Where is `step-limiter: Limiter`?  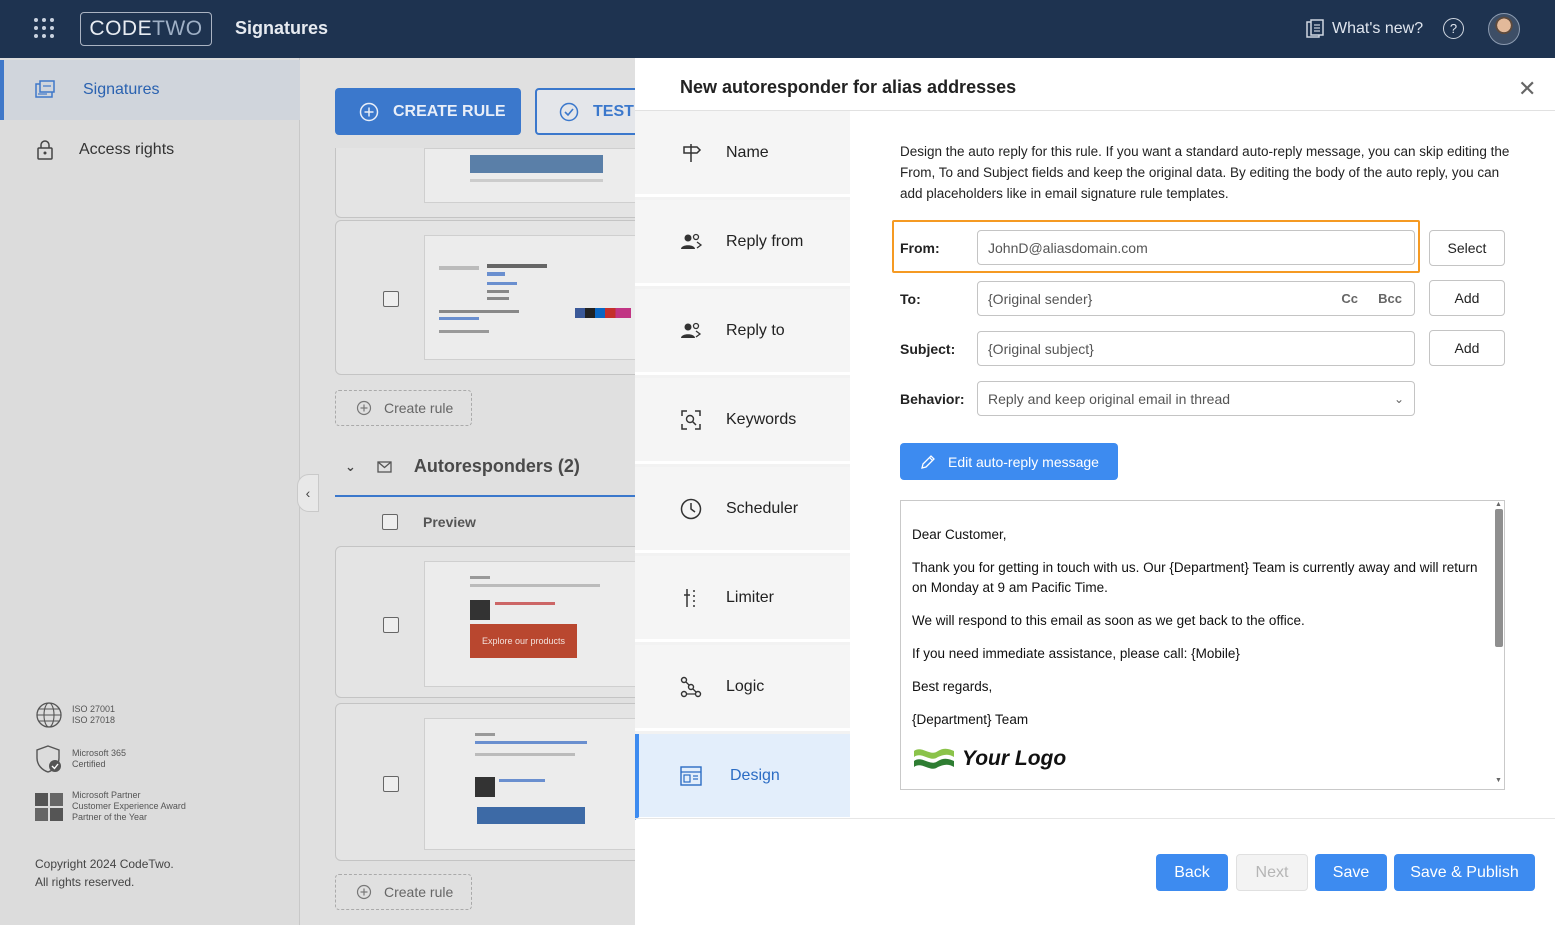
step-limiter: Limiter is located at coordinates (742, 599).